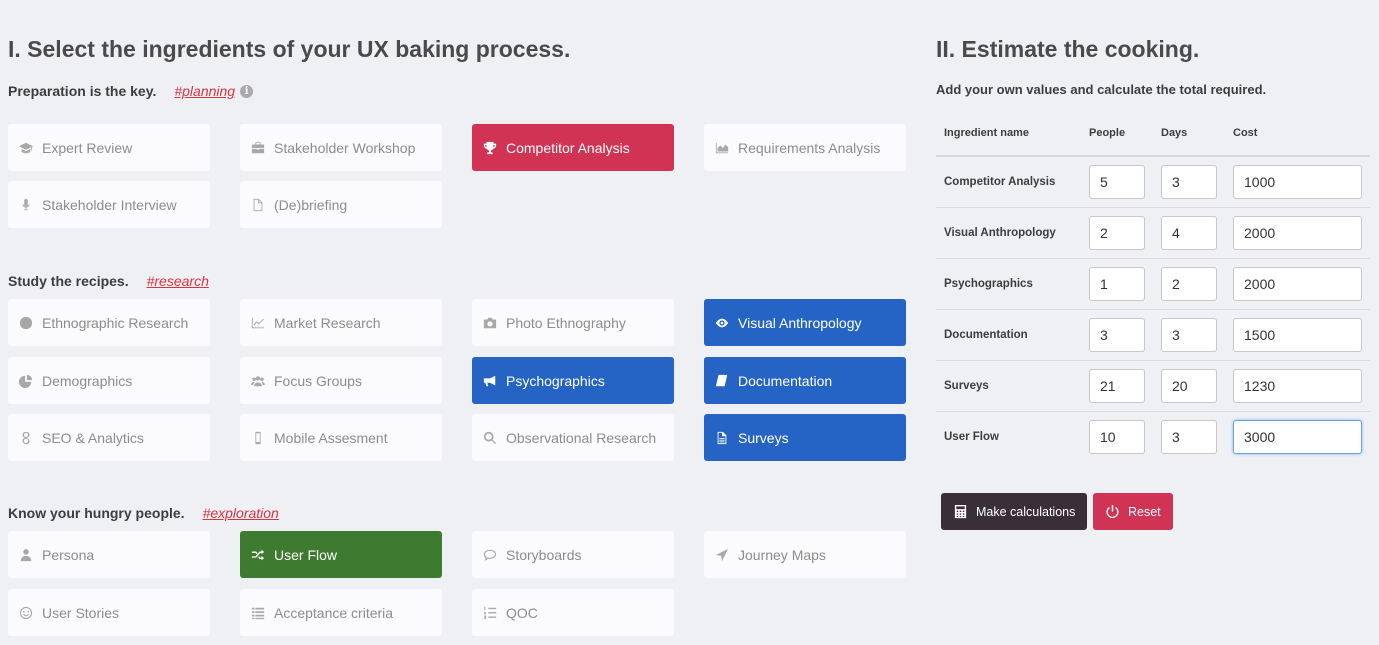 This screenshot has width=1379, height=645. Describe the element at coordinates (1008, 233) in the screenshot. I see `ingredient-name-cell: Visual Anthropology` at that location.